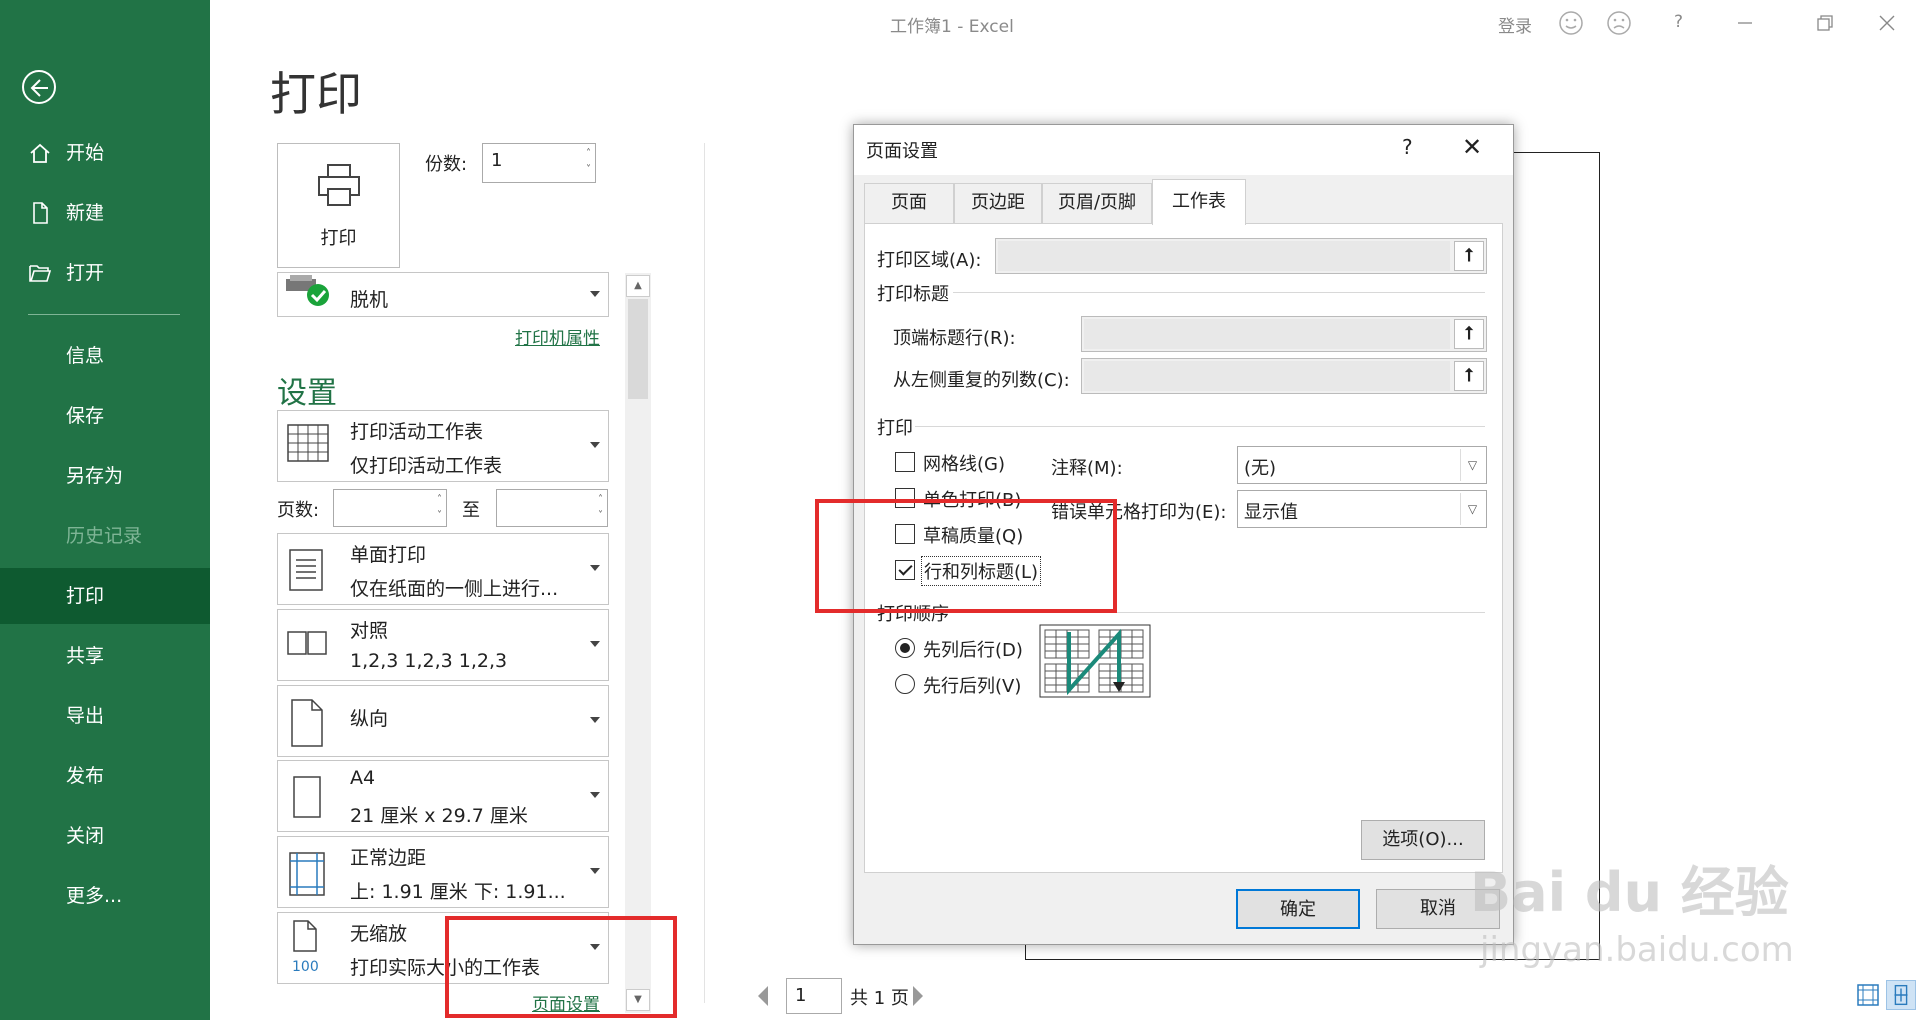  Describe the element at coordinates (429, 661) in the screenshot. I see `option-subtitle: 1,2,3 1,2,3 1,2,3` at that location.